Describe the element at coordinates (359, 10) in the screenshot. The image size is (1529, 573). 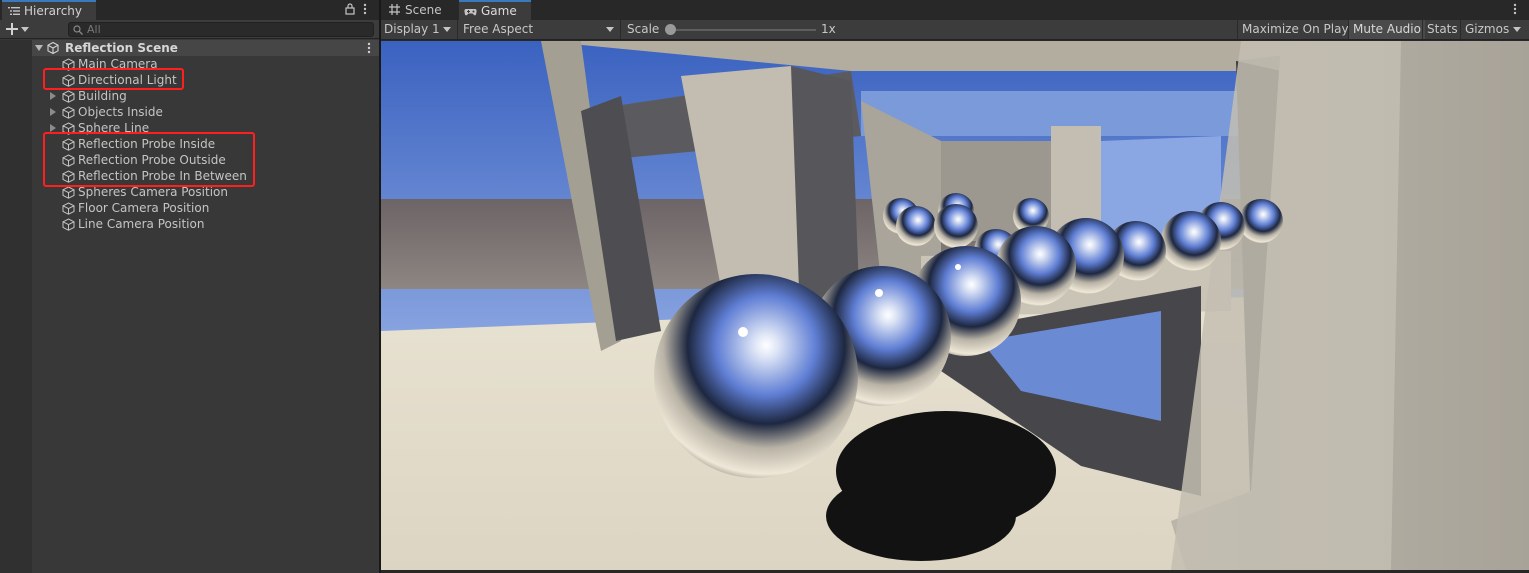
I see `hierarchy-tab-controls` at that location.